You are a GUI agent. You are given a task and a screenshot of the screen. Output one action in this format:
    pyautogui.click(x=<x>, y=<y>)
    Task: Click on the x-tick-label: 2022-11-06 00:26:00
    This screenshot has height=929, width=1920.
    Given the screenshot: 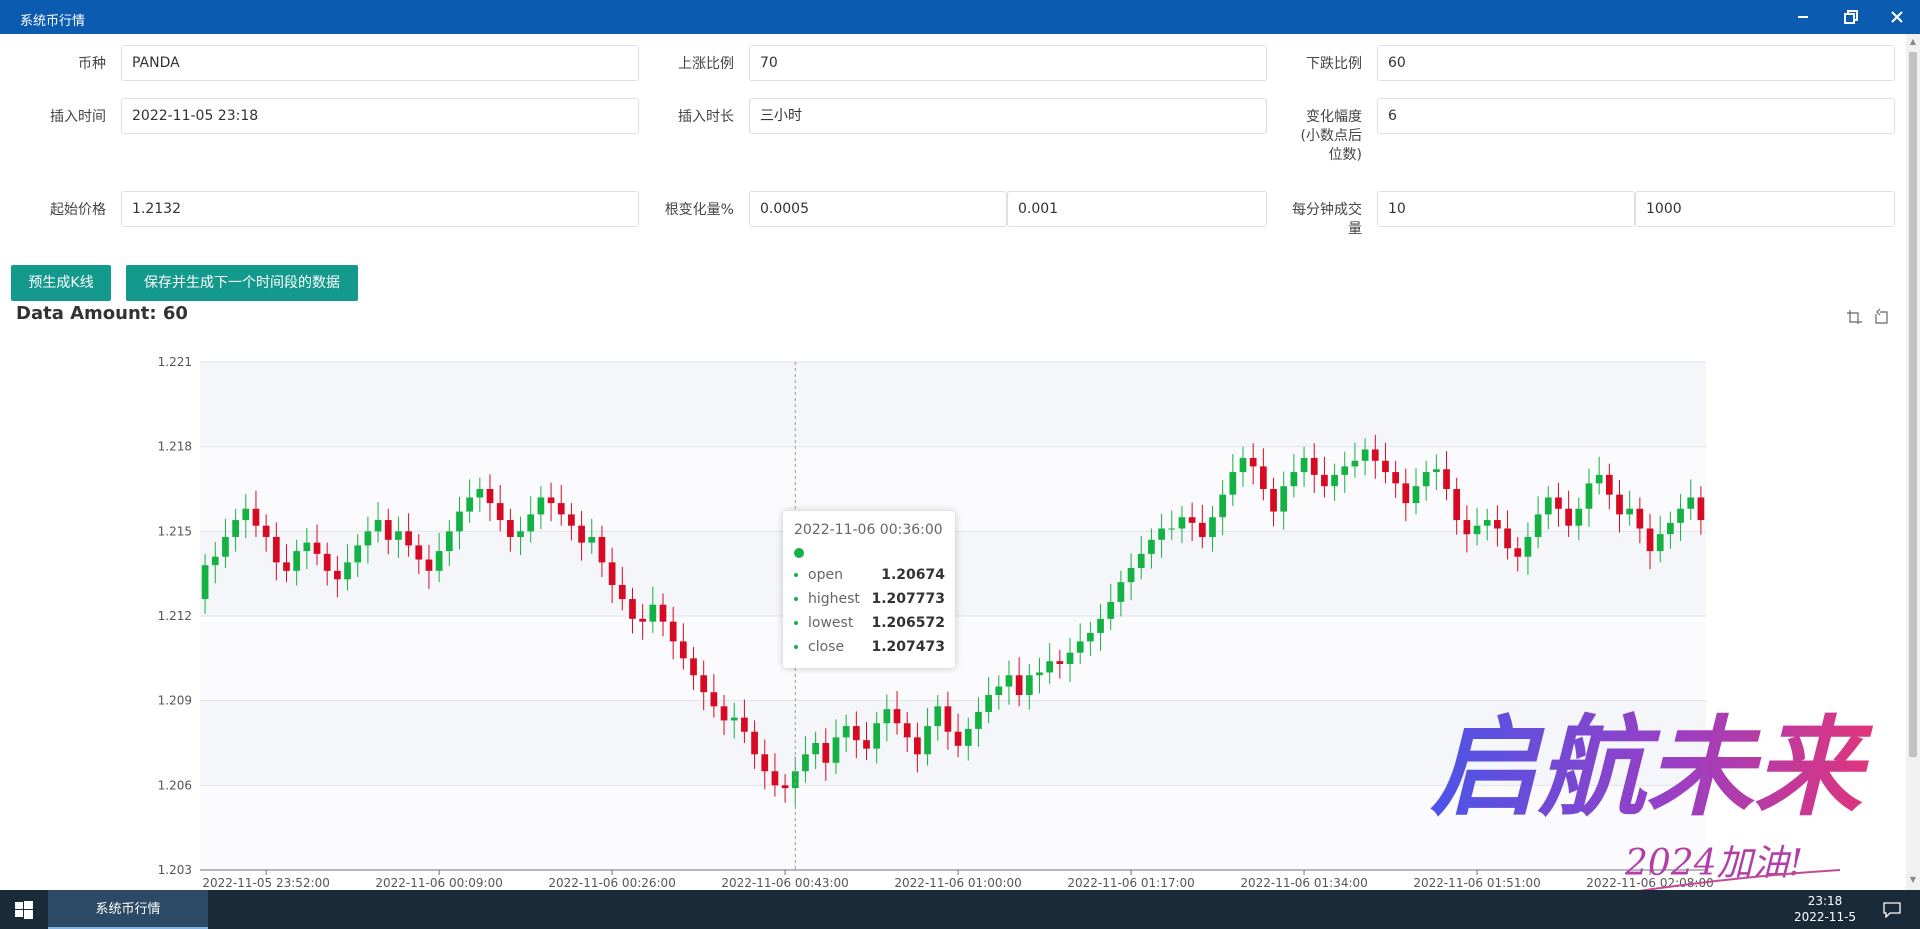 What is the action you would take?
    pyautogui.click(x=611, y=883)
    